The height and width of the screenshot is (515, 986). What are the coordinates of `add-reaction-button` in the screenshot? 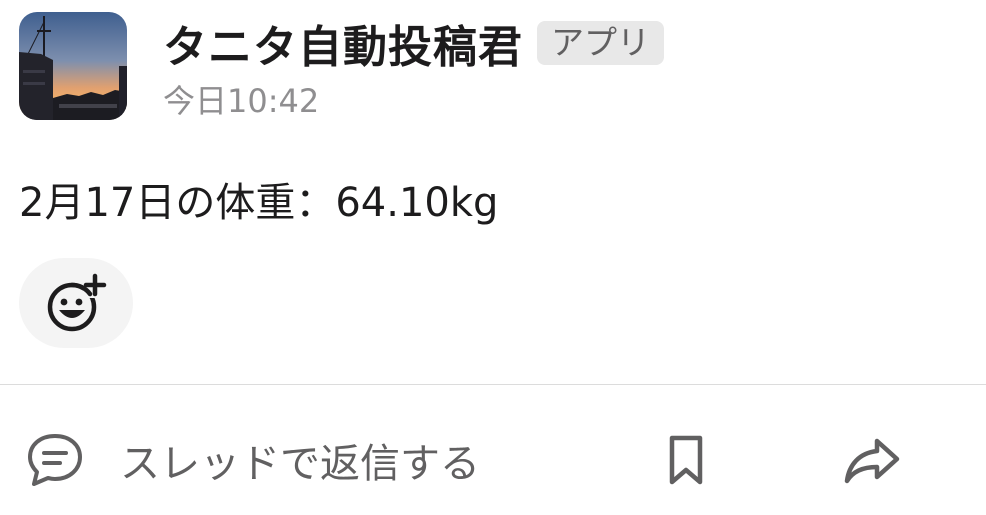 It's located at (76, 303).